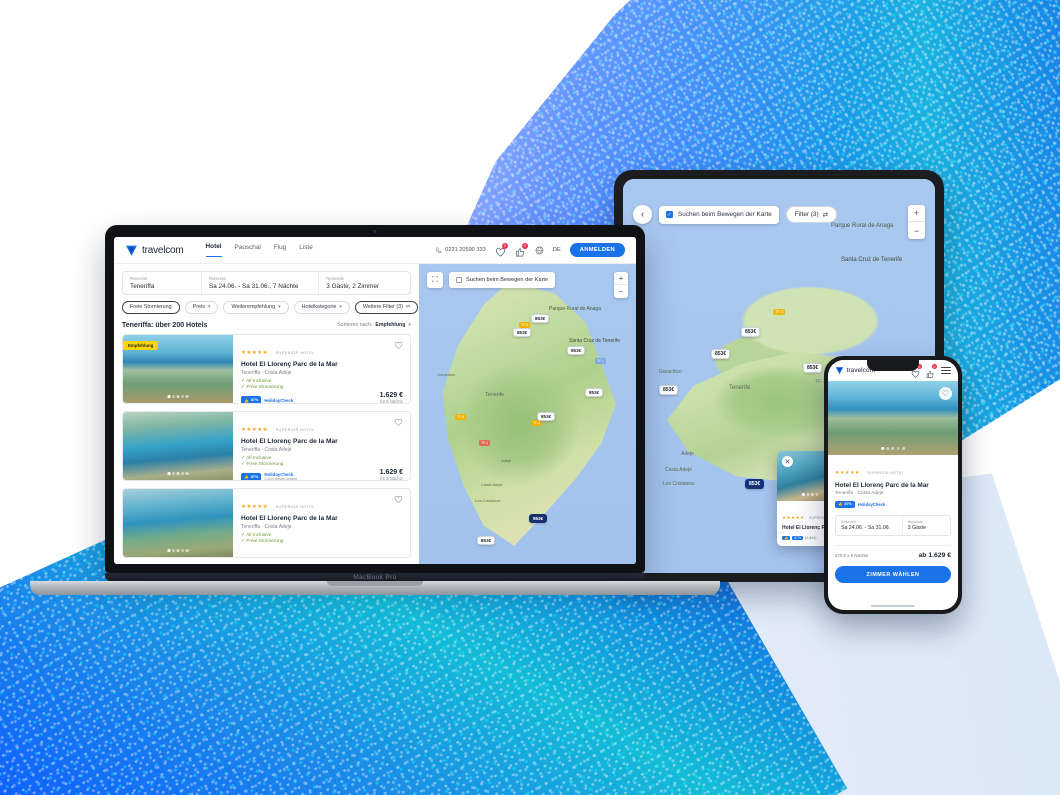  What do you see at coordinates (504, 245) in the screenshot?
I see `wishlist-count-badge: 0` at bounding box center [504, 245].